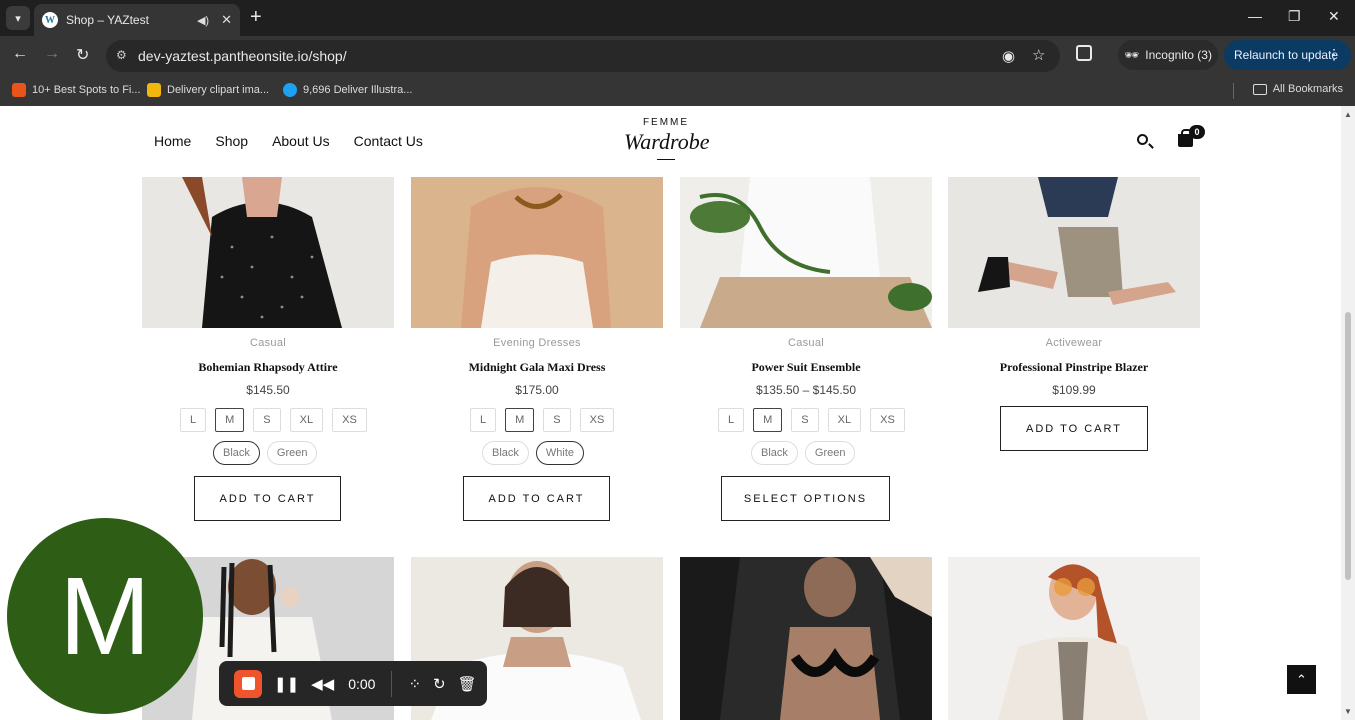 Image resolution: width=1355 pixels, height=720 pixels. Describe the element at coordinates (537, 390) in the screenshot. I see `product-price: $175.00` at that location.